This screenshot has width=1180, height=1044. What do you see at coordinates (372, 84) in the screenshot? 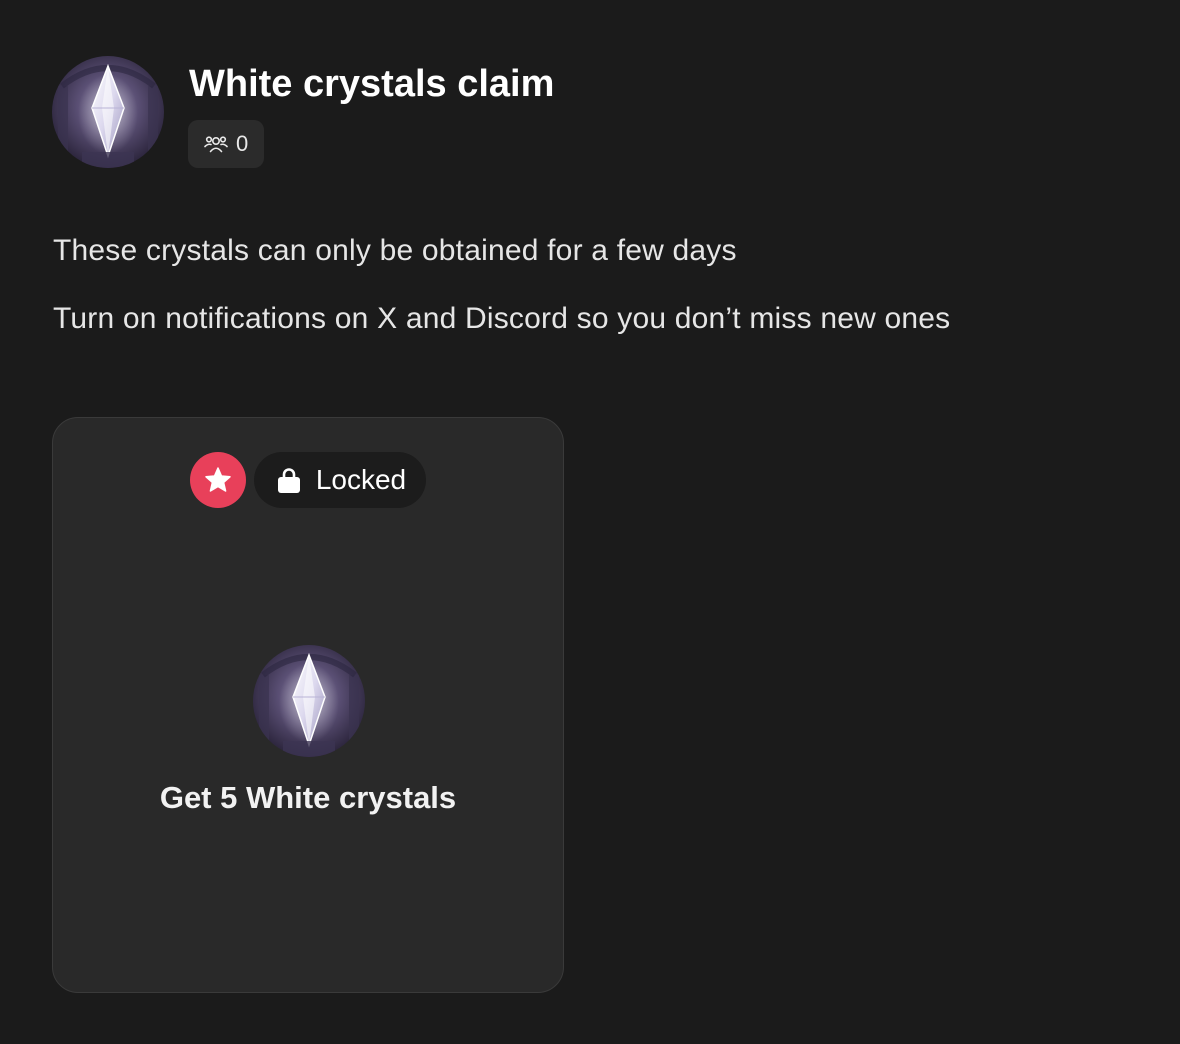
I see `page-title: White crystals claim` at bounding box center [372, 84].